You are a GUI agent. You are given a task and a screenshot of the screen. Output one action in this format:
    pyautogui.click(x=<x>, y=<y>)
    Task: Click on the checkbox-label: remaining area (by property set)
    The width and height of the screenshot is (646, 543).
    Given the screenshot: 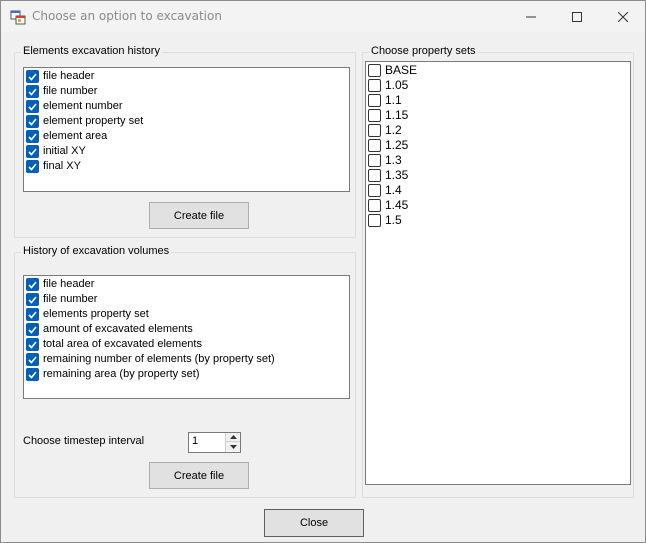 What is the action you would take?
    pyautogui.click(x=121, y=374)
    